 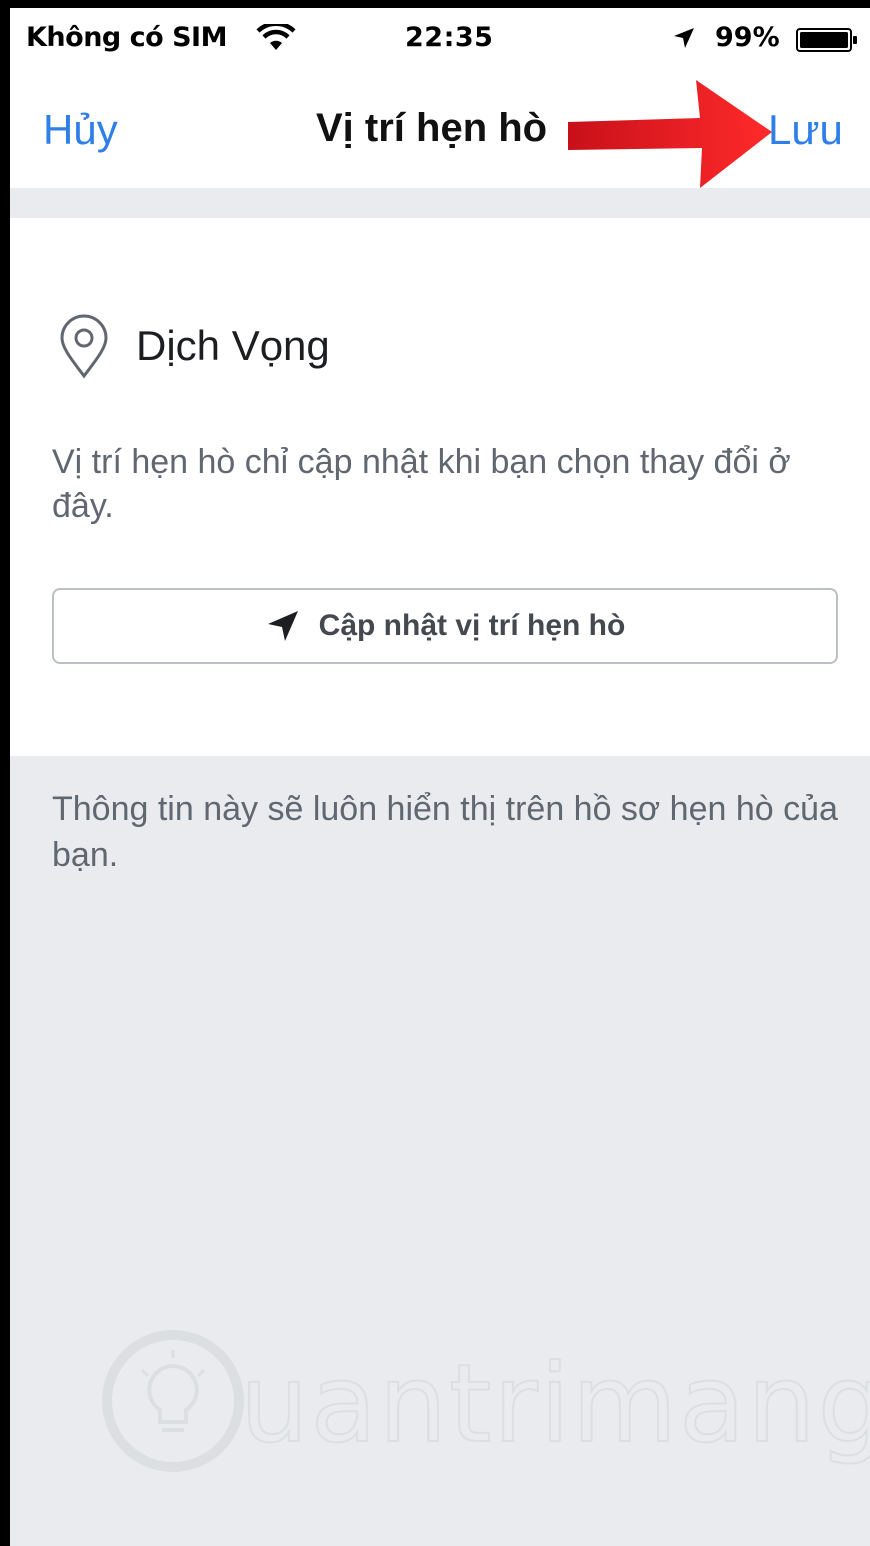 I want to click on status-bar: Không có SIM 22:35 99%, so click(x=440, y=39).